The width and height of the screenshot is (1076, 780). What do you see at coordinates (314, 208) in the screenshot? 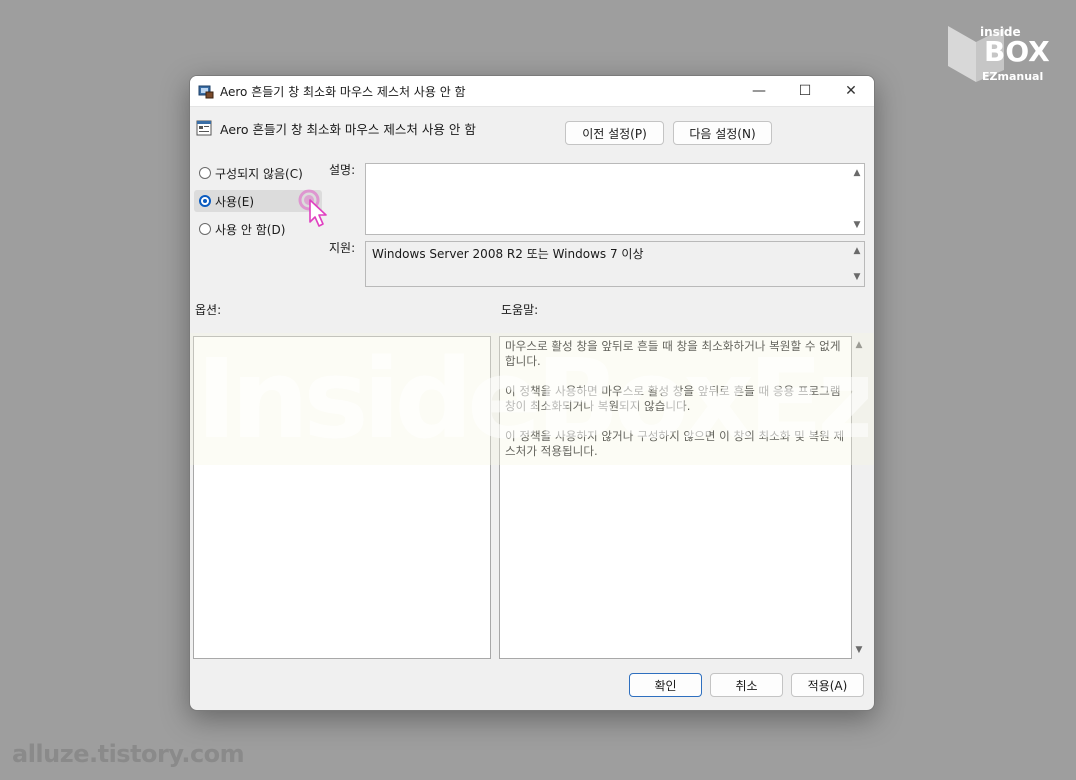
I see `mouse-pointer-icon` at bounding box center [314, 208].